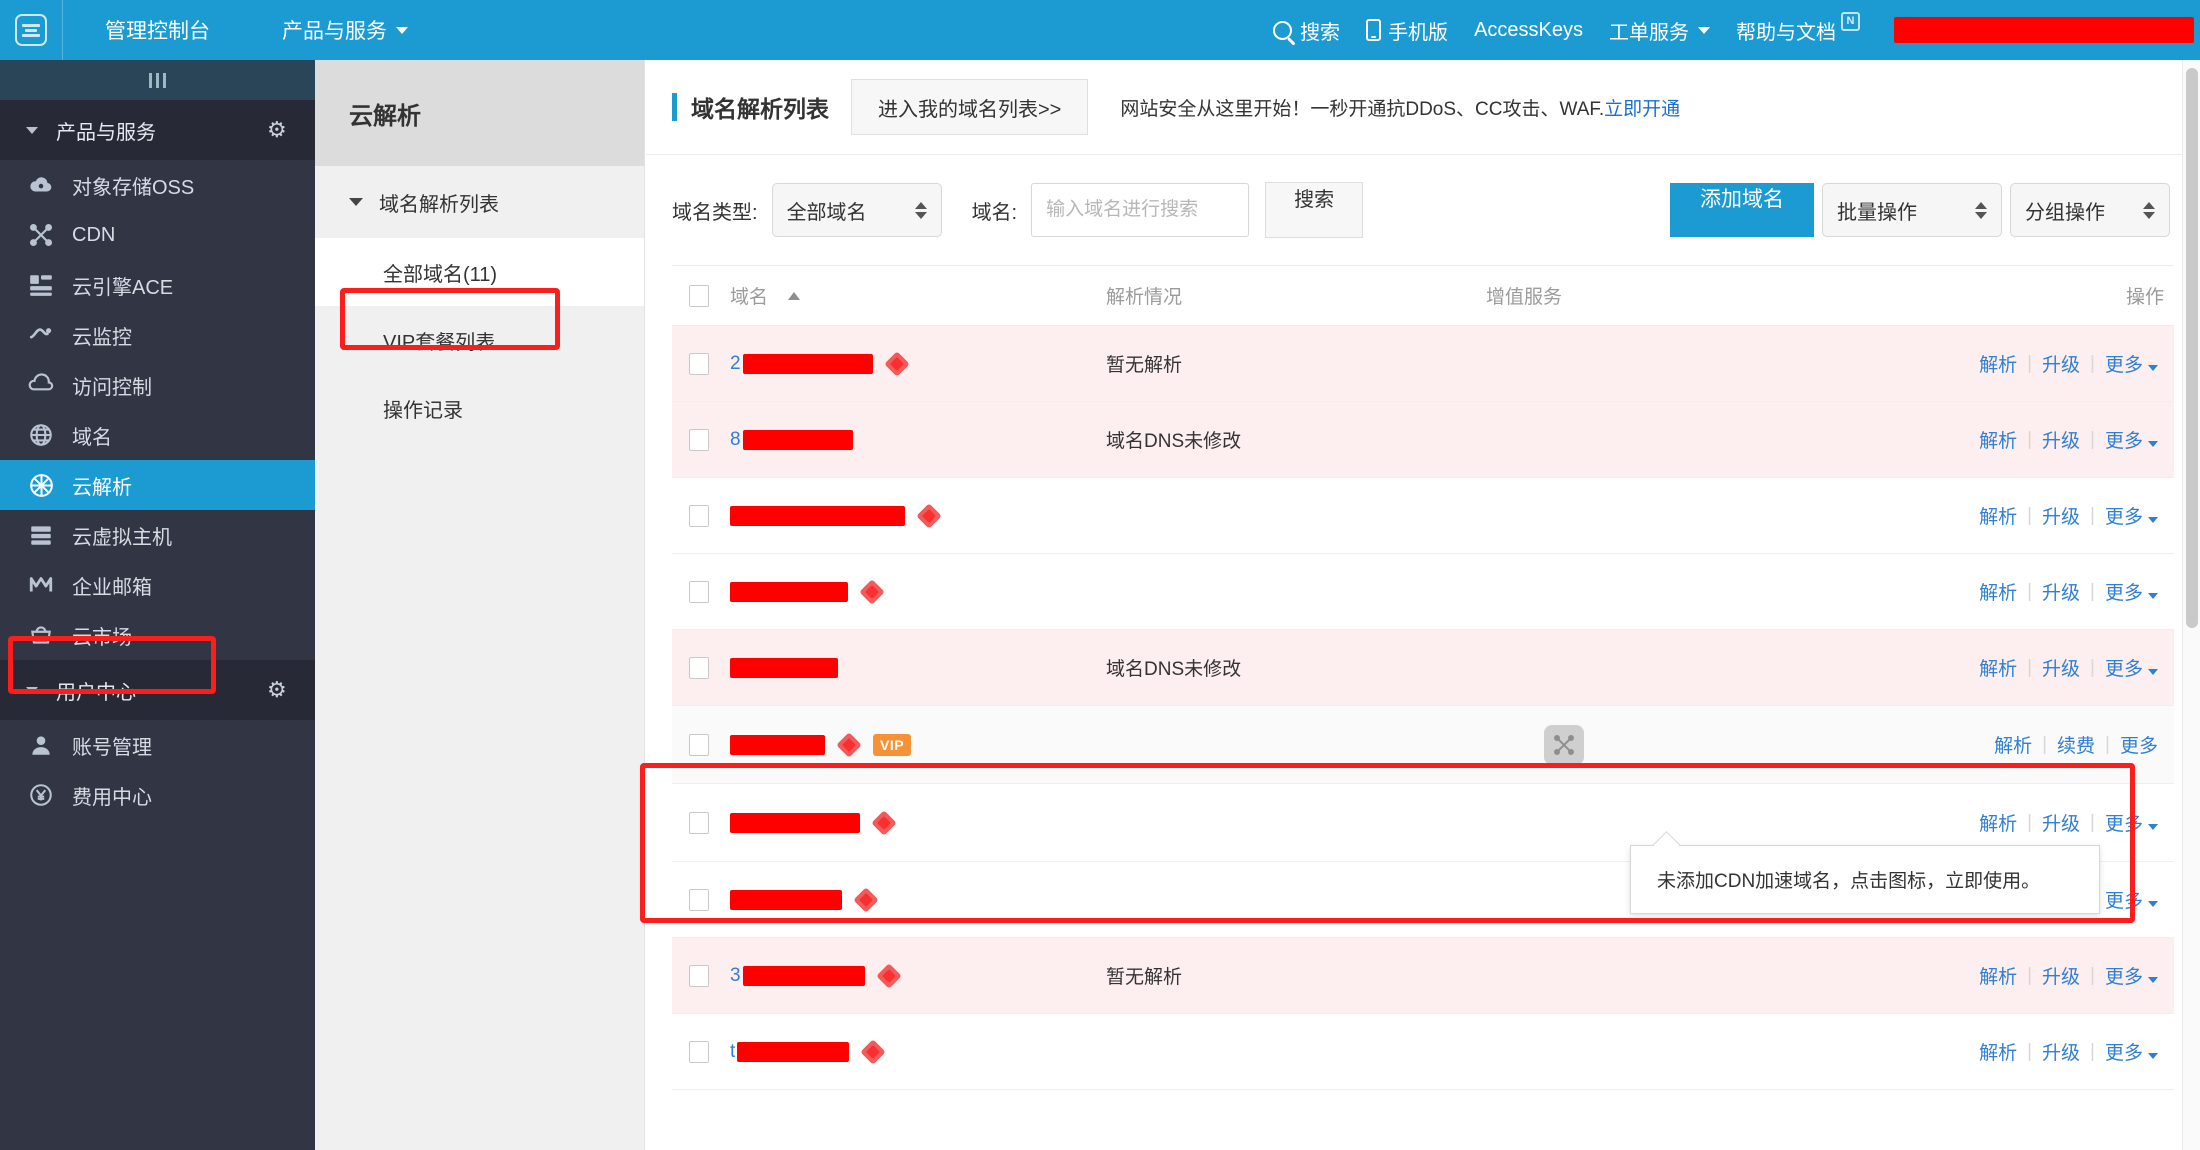 This screenshot has width=2200, height=1150. Describe the element at coordinates (479, 272) in the screenshot. I see `subnav-item-all-domains: 全部域名(11)` at that location.